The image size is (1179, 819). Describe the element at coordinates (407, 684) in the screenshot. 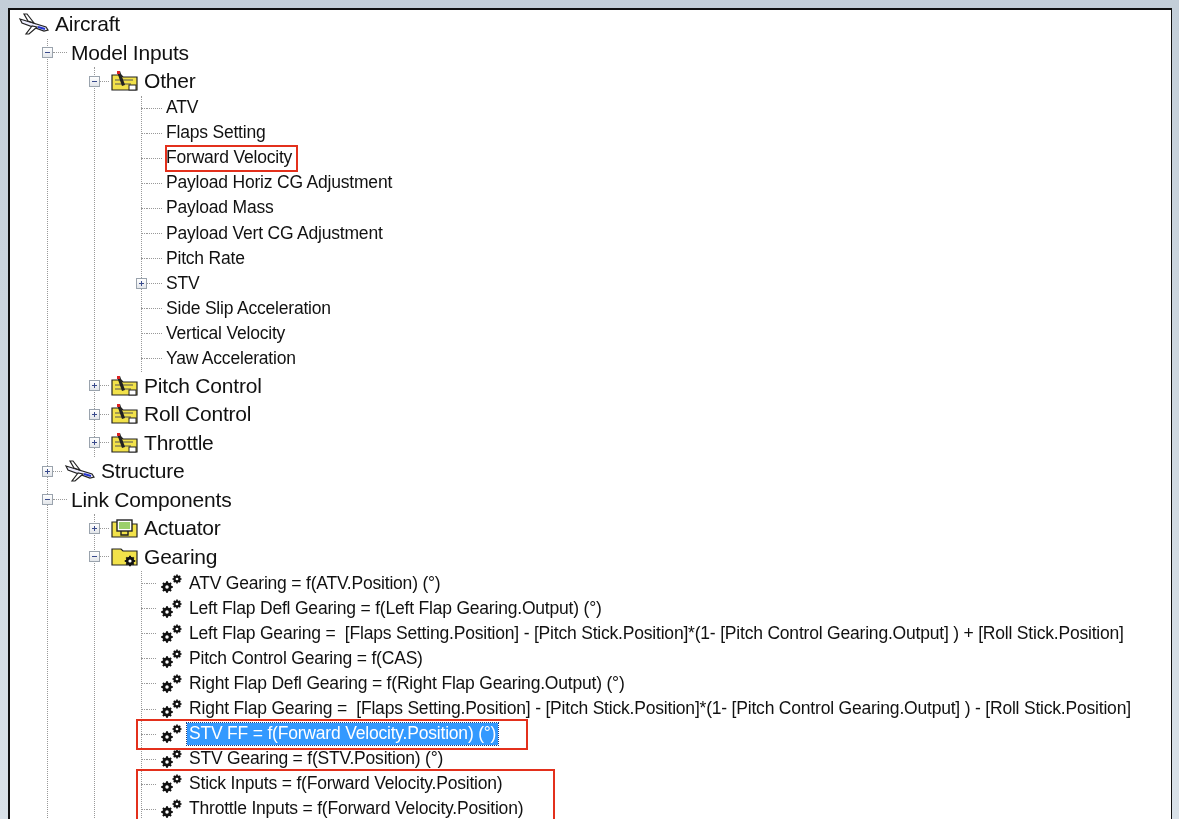

I see `tree-item-label: Right Flap Defl Gearing = f(Right Flap Gearing.Output) (°)` at that location.